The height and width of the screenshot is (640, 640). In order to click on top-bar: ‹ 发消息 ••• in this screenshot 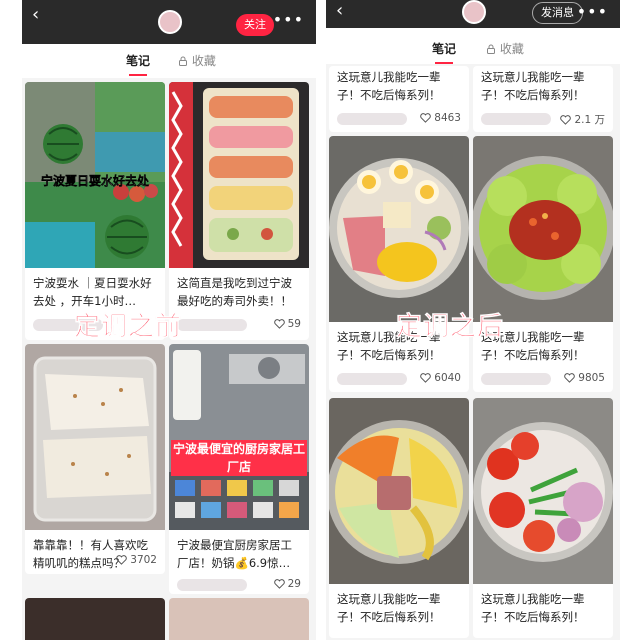, I will do `click(473, 14)`.